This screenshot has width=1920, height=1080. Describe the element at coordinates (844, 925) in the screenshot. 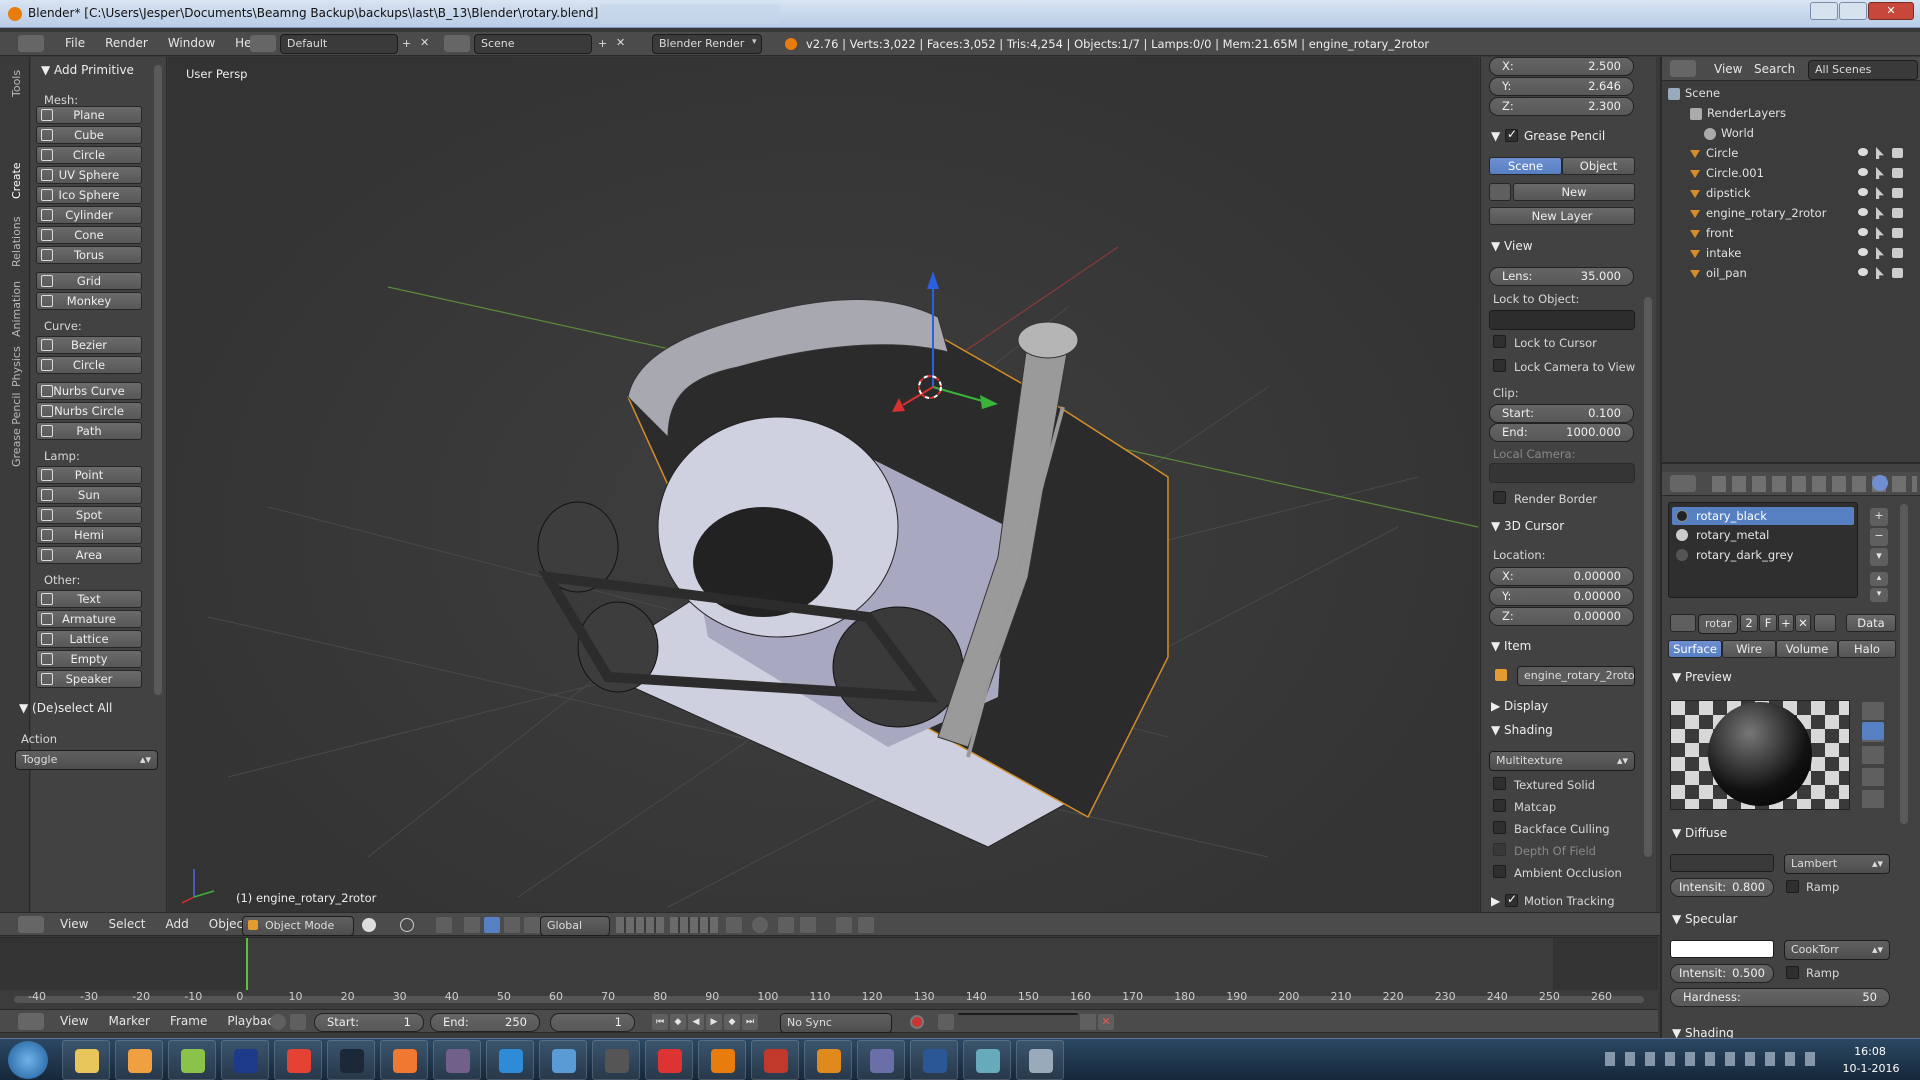

I see `opengl-render-icon` at that location.